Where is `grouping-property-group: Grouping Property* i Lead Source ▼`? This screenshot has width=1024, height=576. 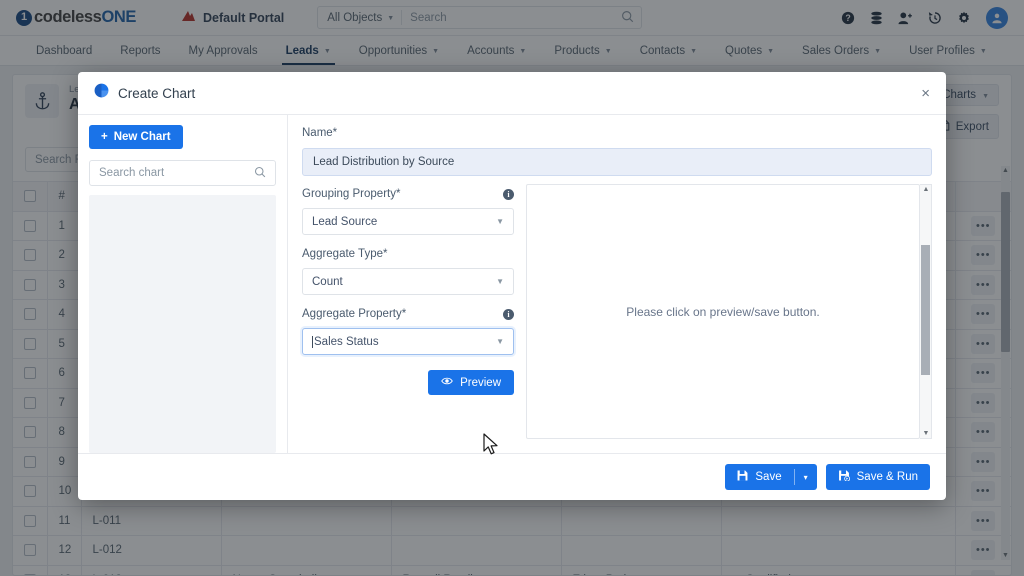 grouping-property-group: Grouping Property* i Lead Source ▼ is located at coordinates (408, 211).